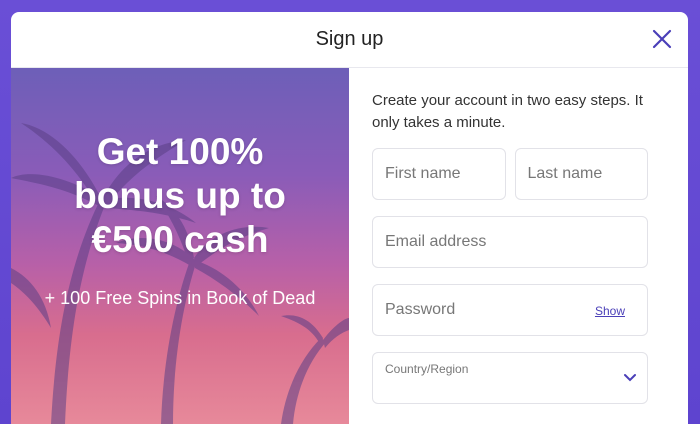 The image size is (700, 424). I want to click on modal-title: Sign up, so click(349, 39).